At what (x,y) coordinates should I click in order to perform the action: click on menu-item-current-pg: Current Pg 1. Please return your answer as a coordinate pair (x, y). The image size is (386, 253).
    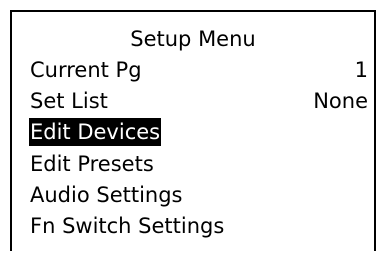
    Looking at the image, I should click on (199, 70).